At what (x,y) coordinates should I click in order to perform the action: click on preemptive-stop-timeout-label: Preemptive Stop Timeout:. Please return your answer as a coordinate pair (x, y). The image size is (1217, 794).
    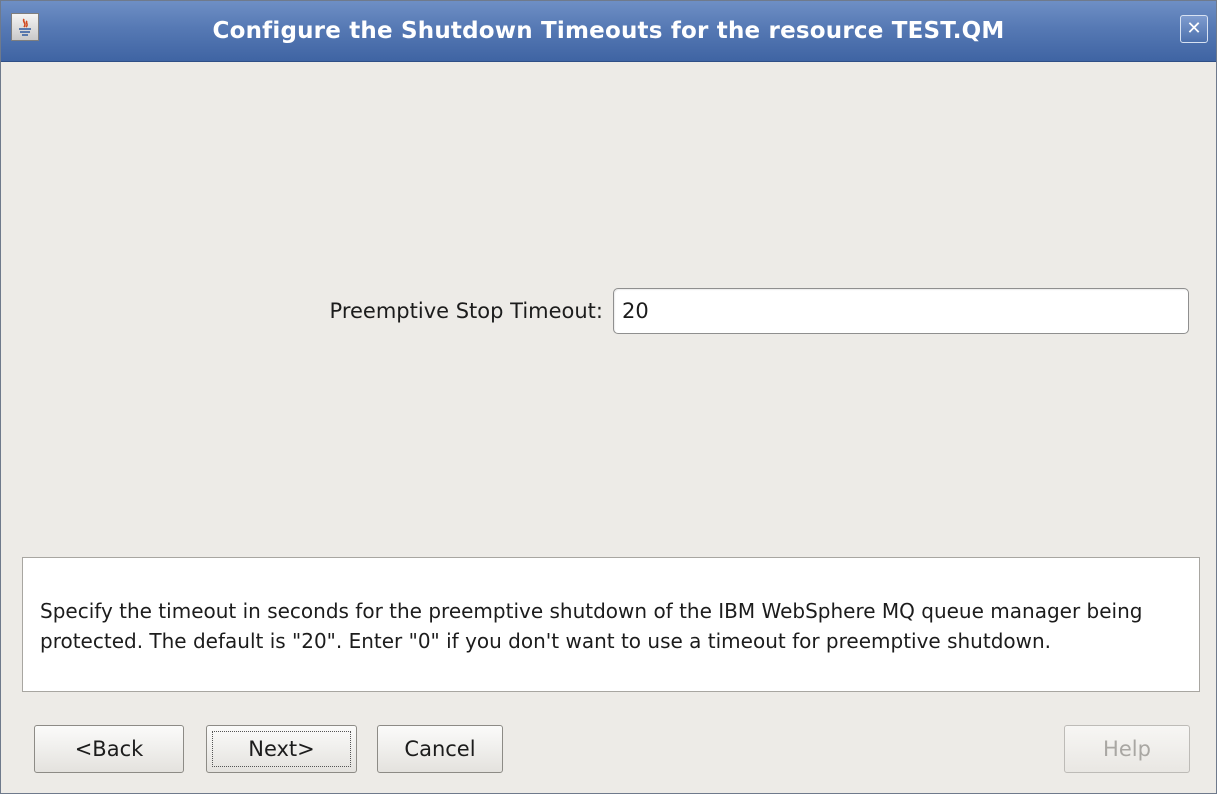
    Looking at the image, I should click on (466, 311).